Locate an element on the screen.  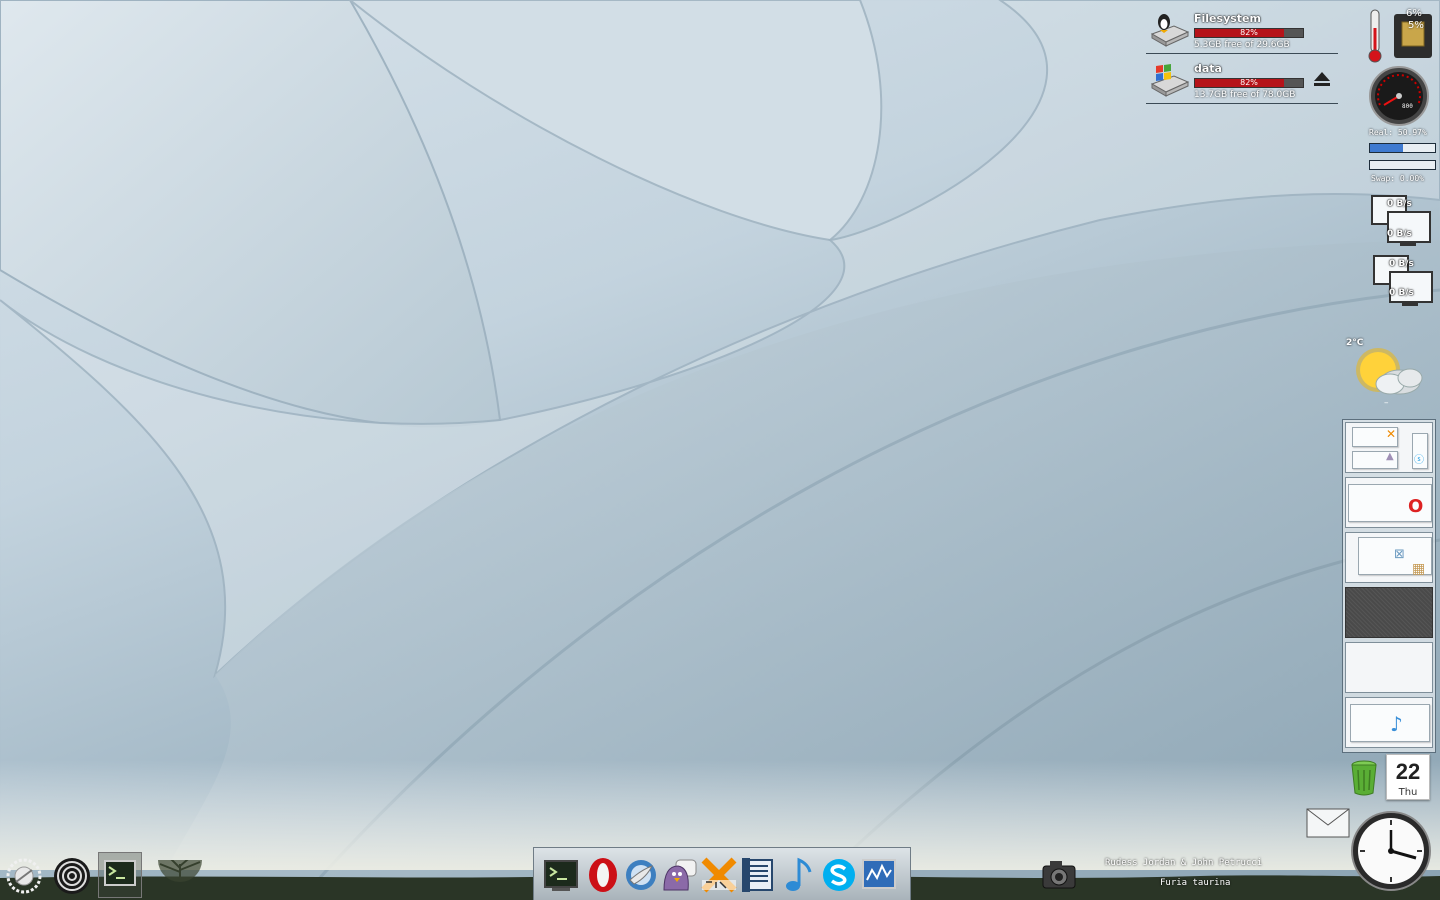
skype-icon is located at coordinates (839, 875).